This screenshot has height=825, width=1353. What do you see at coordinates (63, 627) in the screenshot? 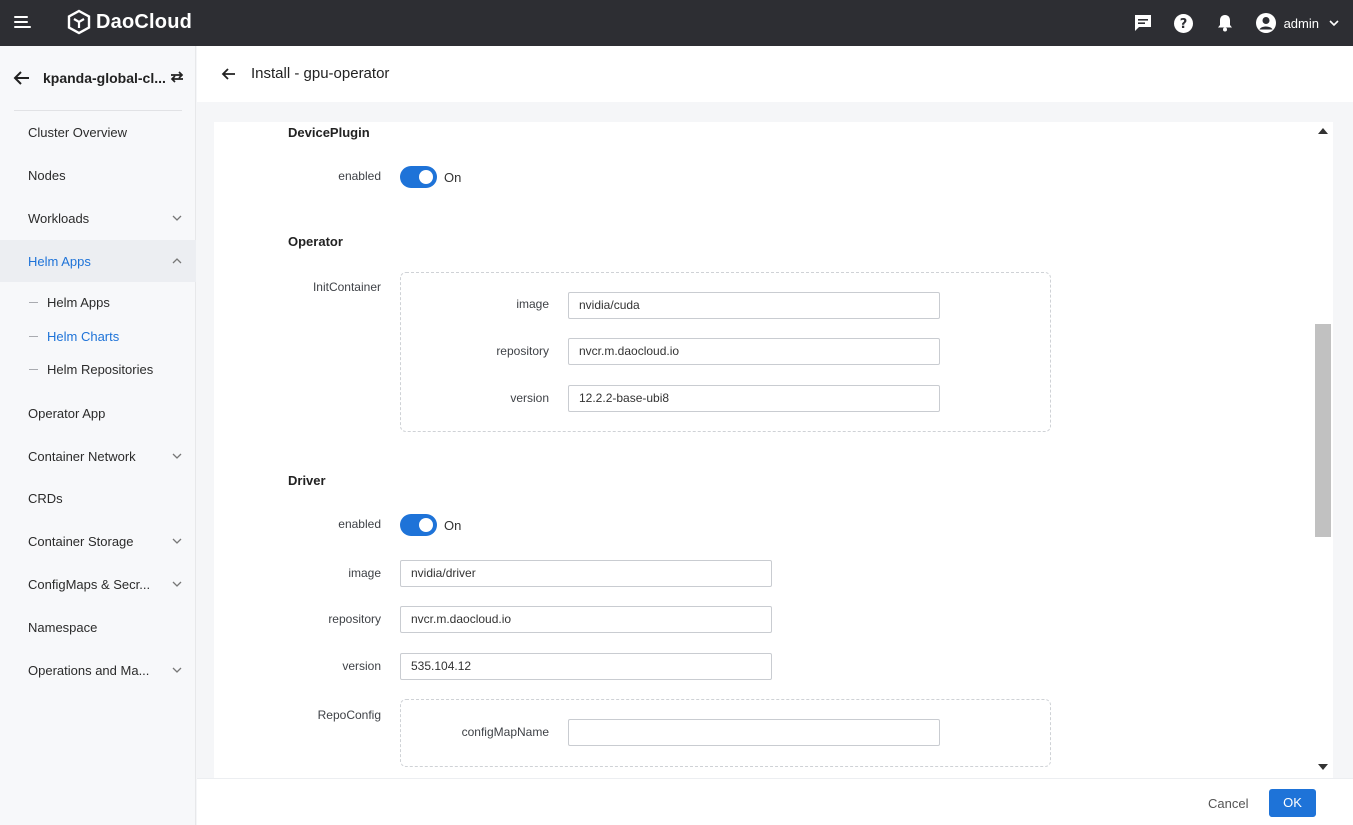
I see `sidebar-item-label: Namespace` at bounding box center [63, 627].